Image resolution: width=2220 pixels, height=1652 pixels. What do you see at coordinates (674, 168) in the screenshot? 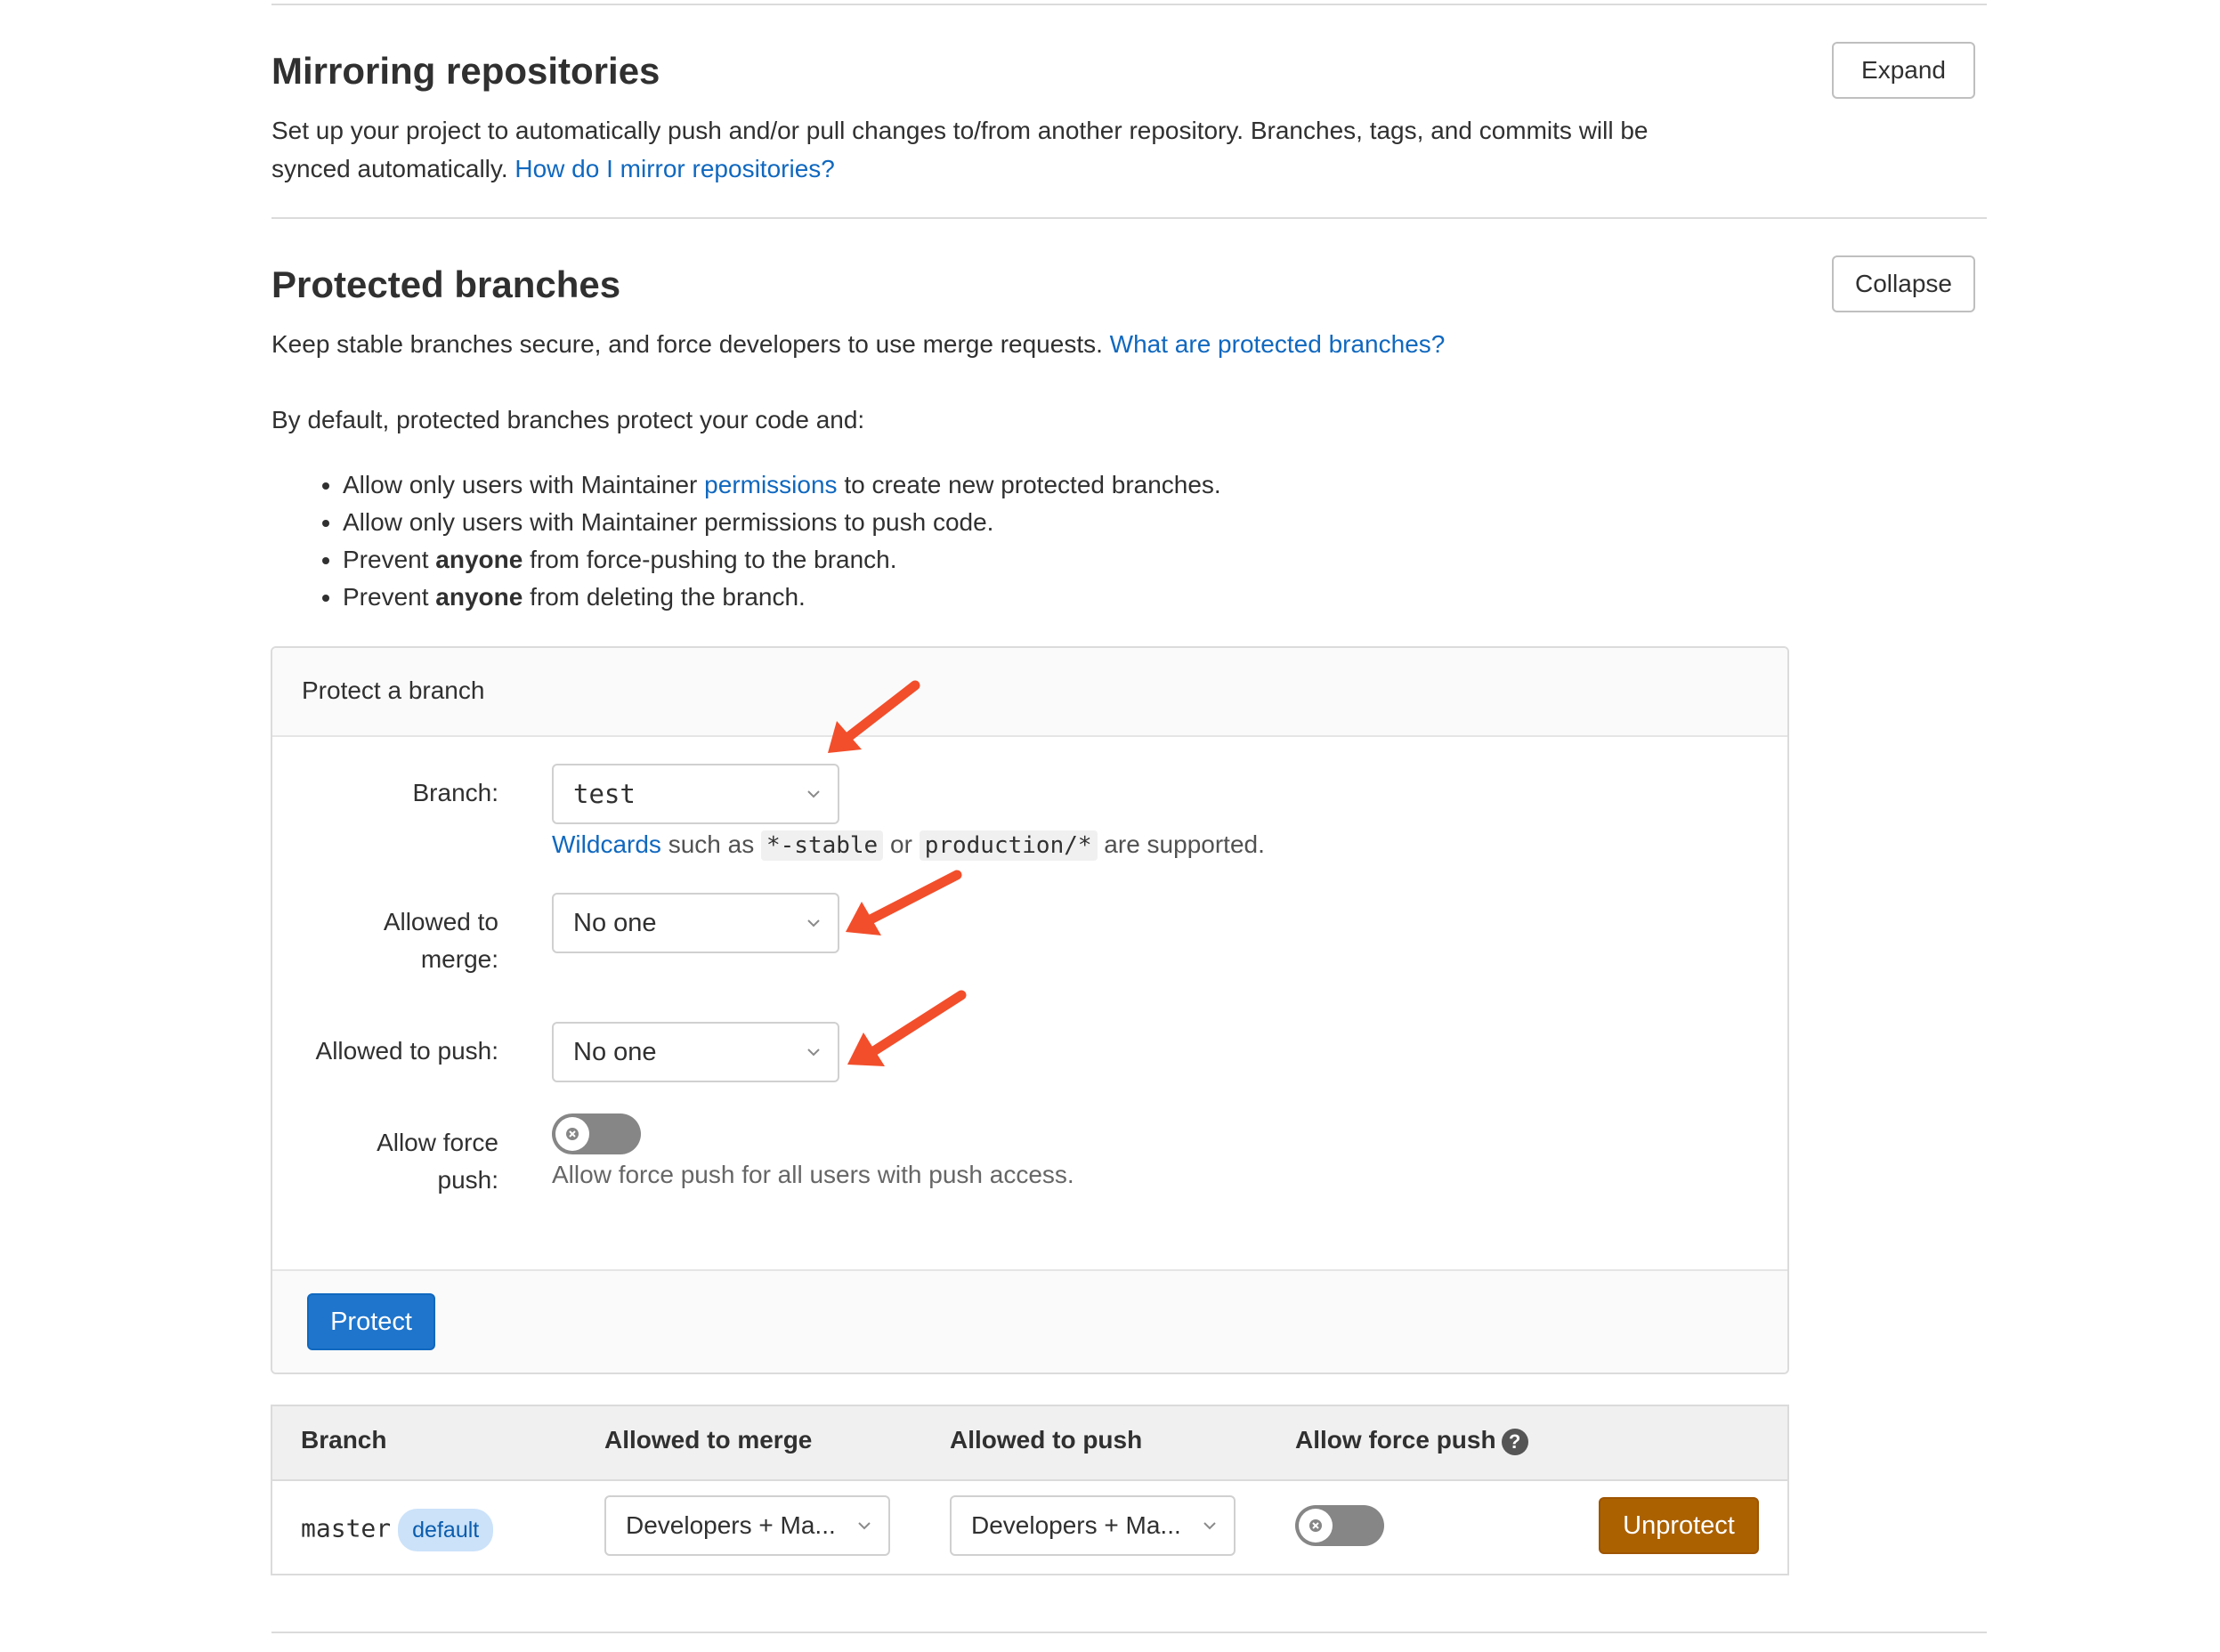
I see `mirroring-help-link: How do I mirror repositories?` at bounding box center [674, 168].